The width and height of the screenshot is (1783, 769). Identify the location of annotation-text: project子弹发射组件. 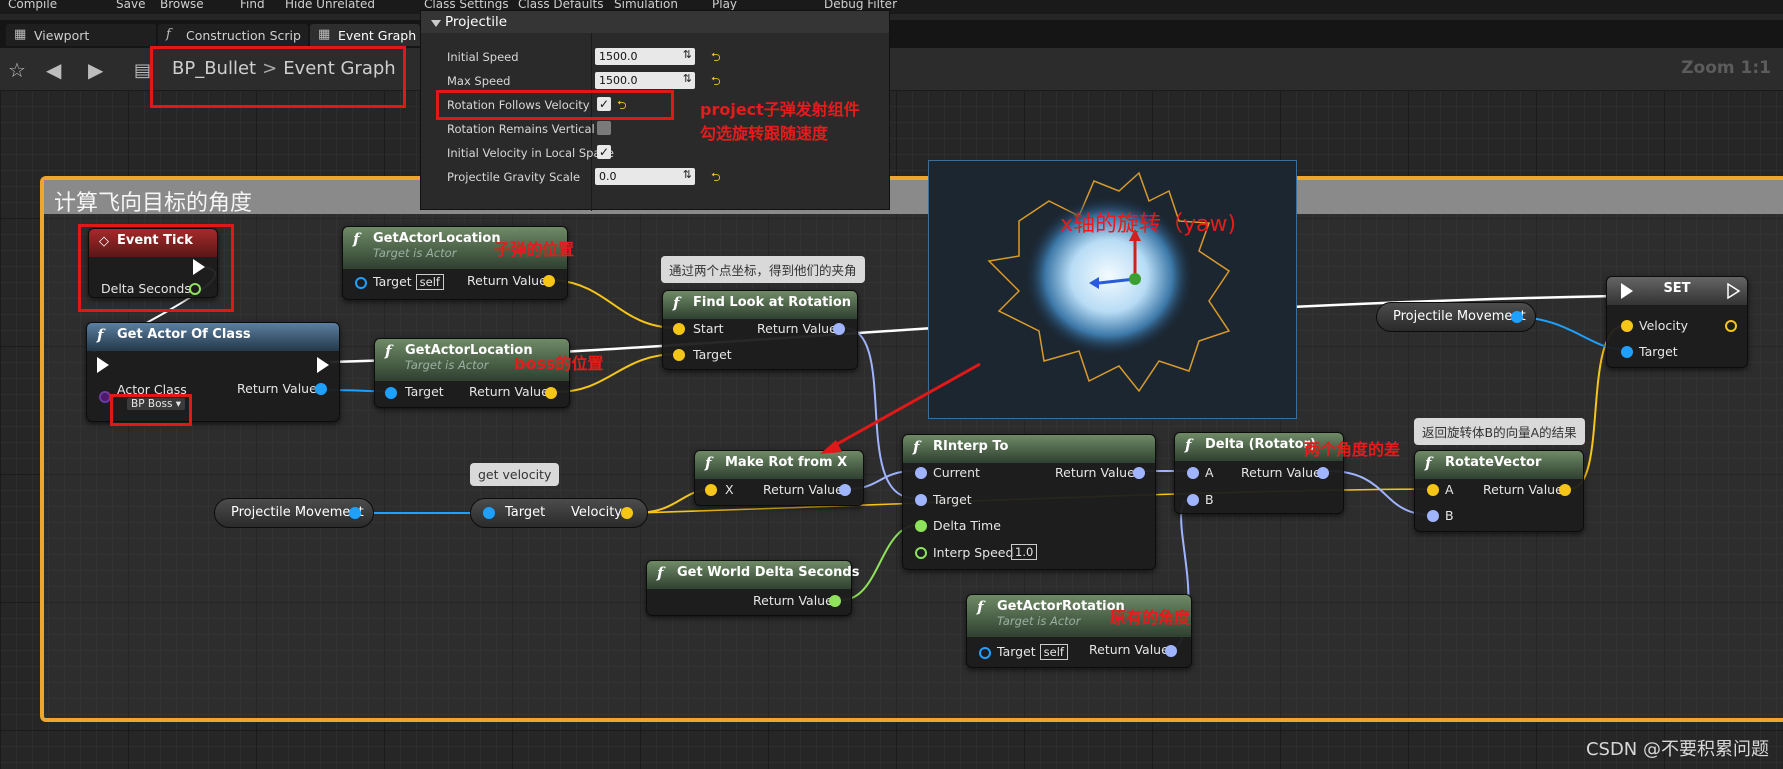
(780, 109).